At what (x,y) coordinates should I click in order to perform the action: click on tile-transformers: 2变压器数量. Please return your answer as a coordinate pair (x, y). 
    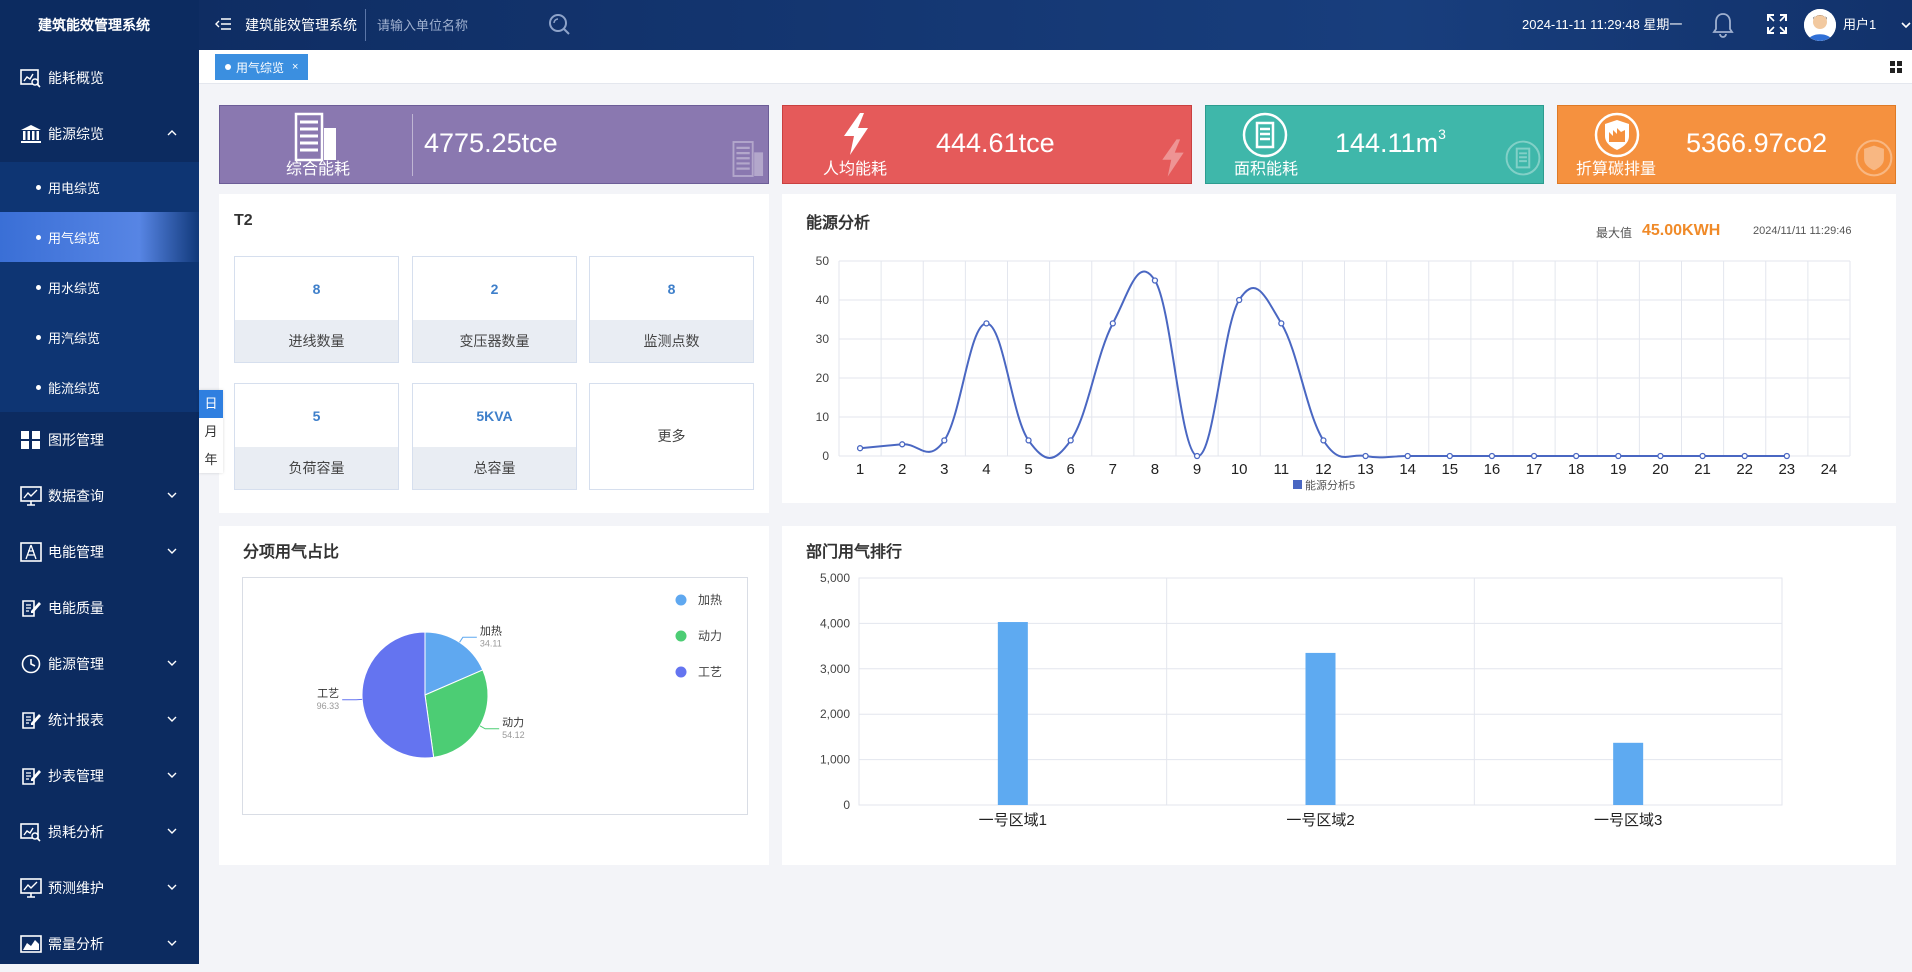
    Looking at the image, I should click on (494, 309).